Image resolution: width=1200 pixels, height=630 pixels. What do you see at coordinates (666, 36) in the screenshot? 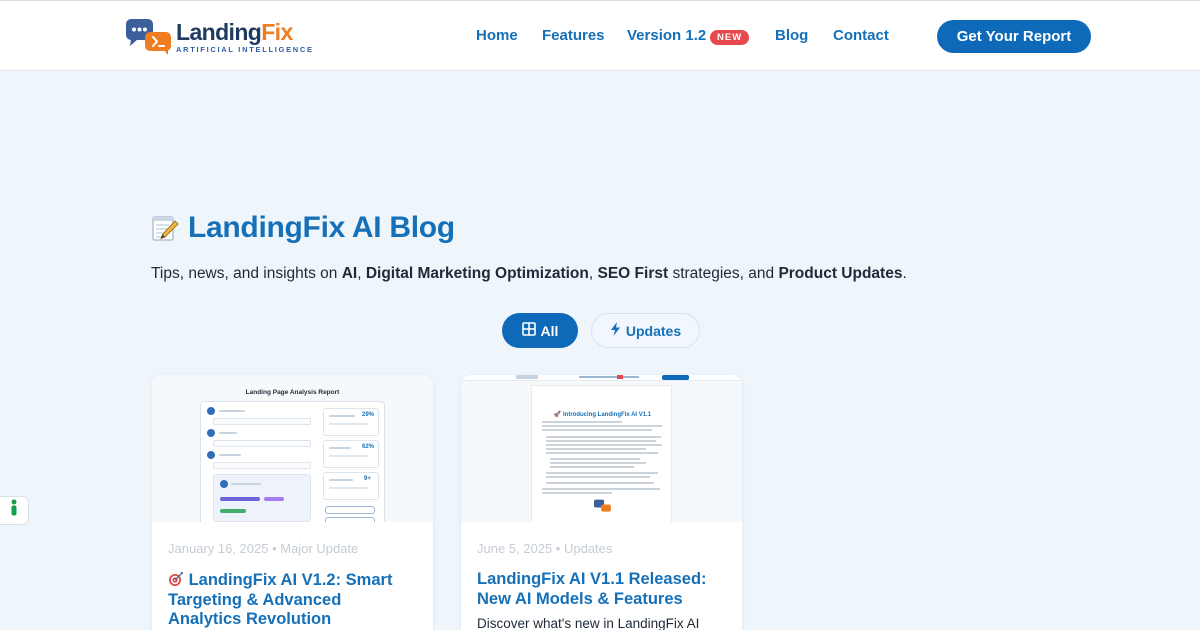
I see `nav-version-link: Version 1.2` at bounding box center [666, 36].